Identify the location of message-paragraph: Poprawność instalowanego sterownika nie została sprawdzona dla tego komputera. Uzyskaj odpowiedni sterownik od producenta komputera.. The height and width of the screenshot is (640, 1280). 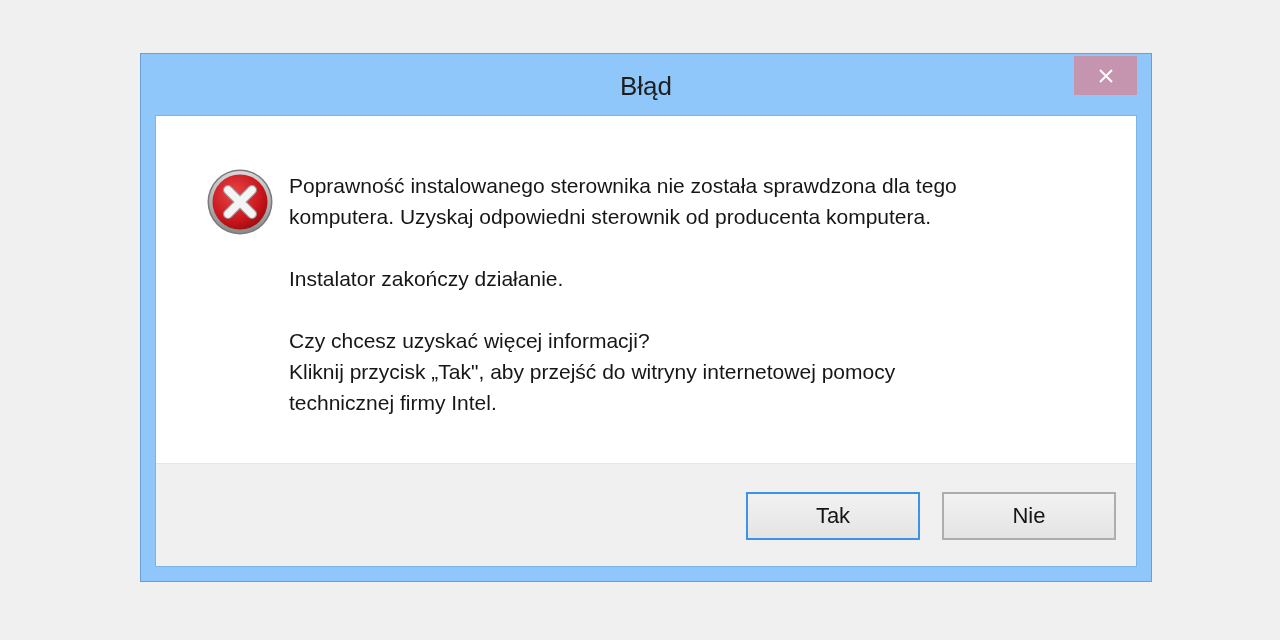
(623, 201).